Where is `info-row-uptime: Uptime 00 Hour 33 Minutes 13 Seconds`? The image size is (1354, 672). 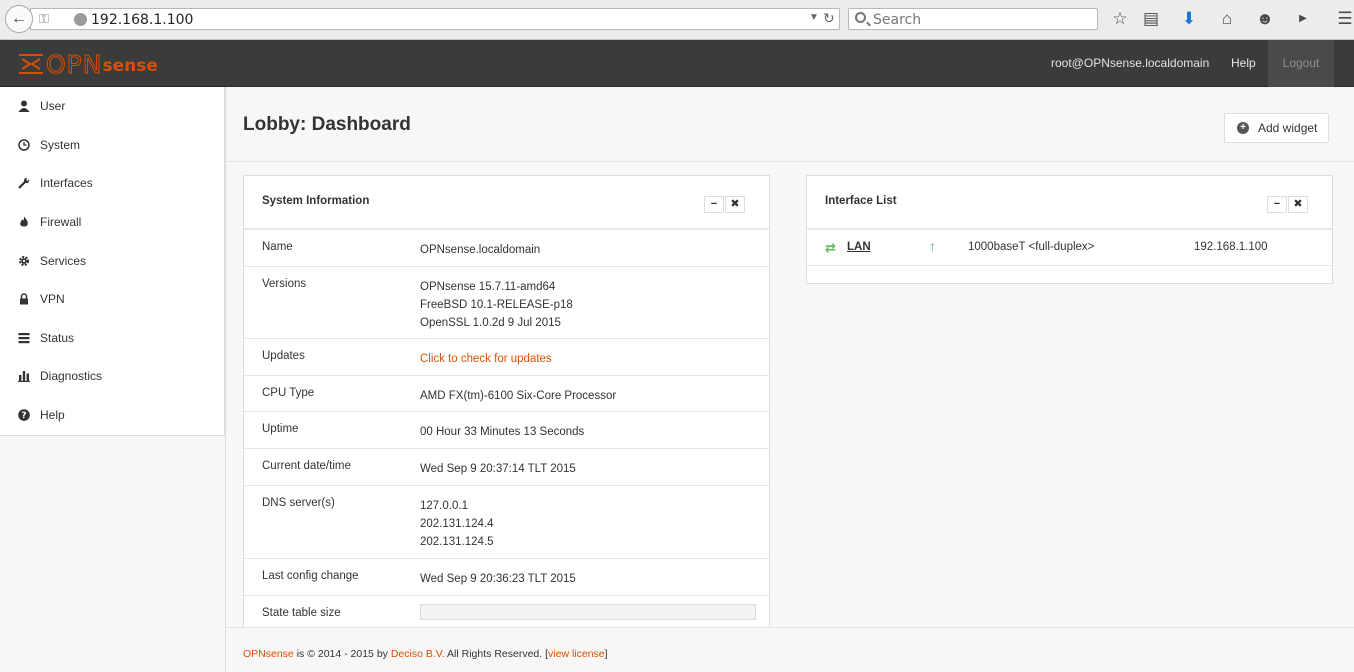
info-row-uptime: Uptime 00 Hour 33 Minutes 13 Seconds is located at coordinates (506, 430).